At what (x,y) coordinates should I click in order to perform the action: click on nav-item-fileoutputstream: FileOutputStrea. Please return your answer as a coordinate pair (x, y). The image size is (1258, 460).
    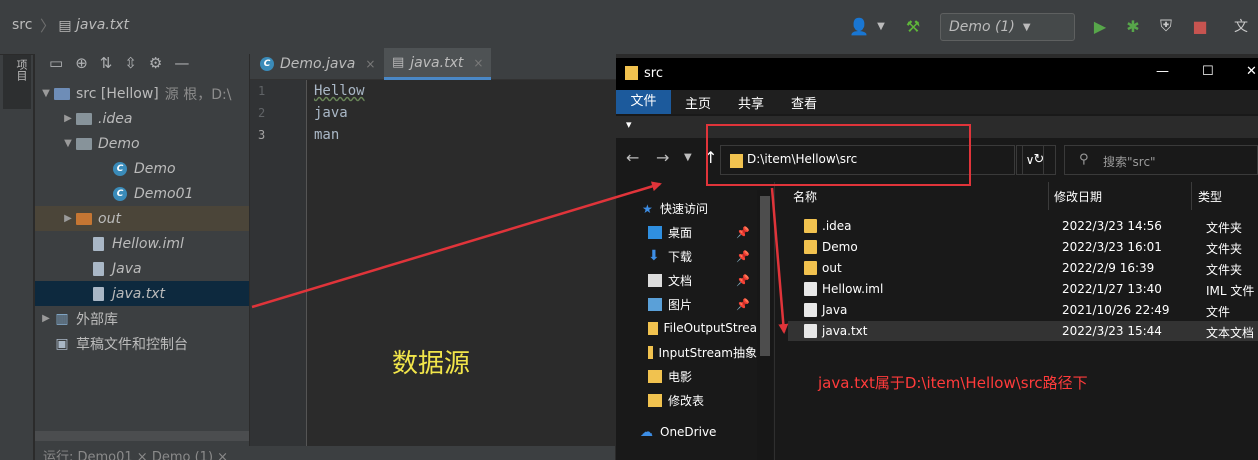
    Looking at the image, I should click on (686, 328).